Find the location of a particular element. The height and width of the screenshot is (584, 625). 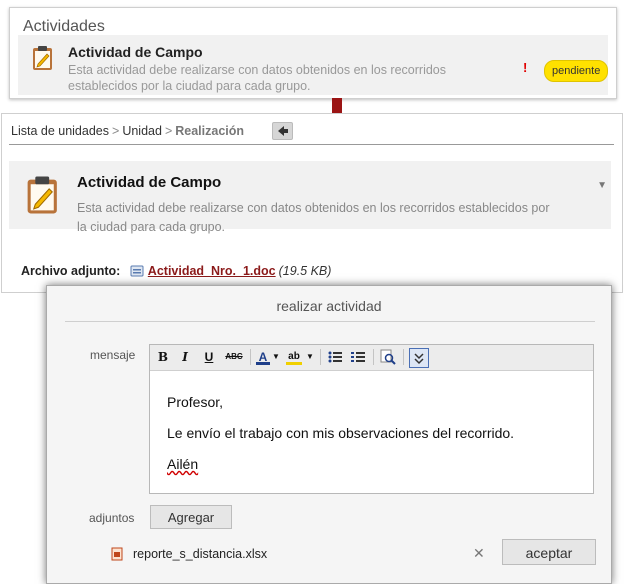

back-button is located at coordinates (282, 131).